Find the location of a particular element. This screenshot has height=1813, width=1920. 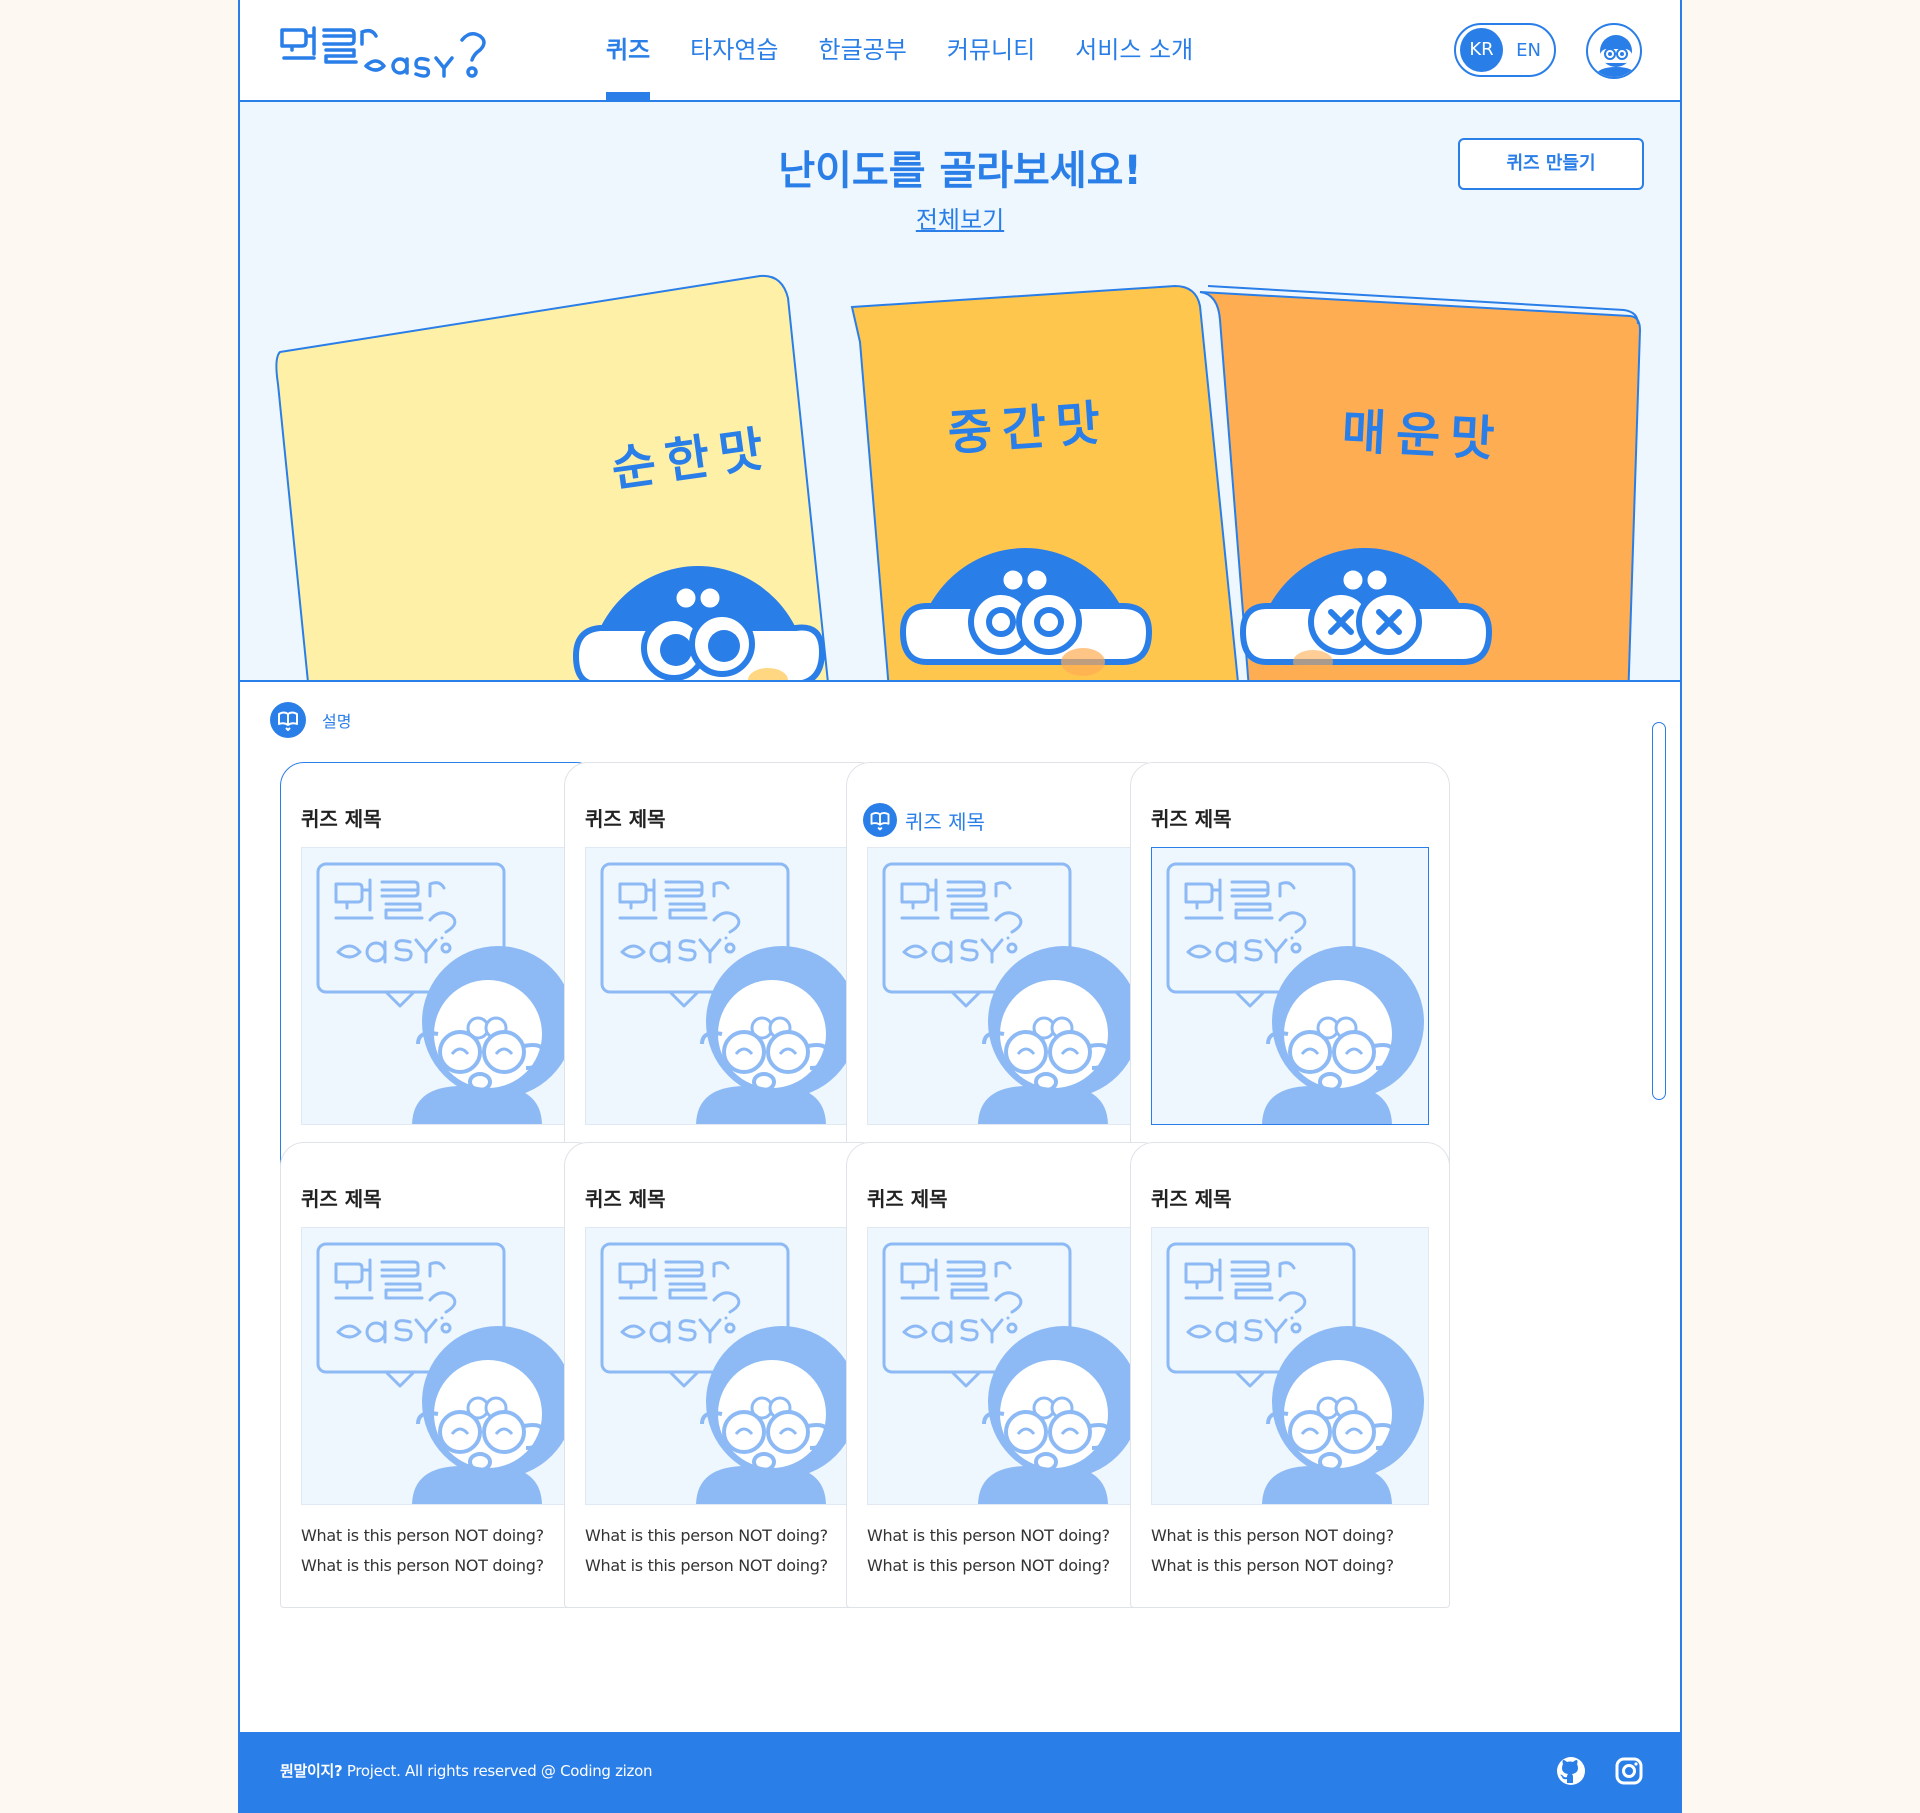

footer-brand: 뭔말이지? is located at coordinates (311, 1771).